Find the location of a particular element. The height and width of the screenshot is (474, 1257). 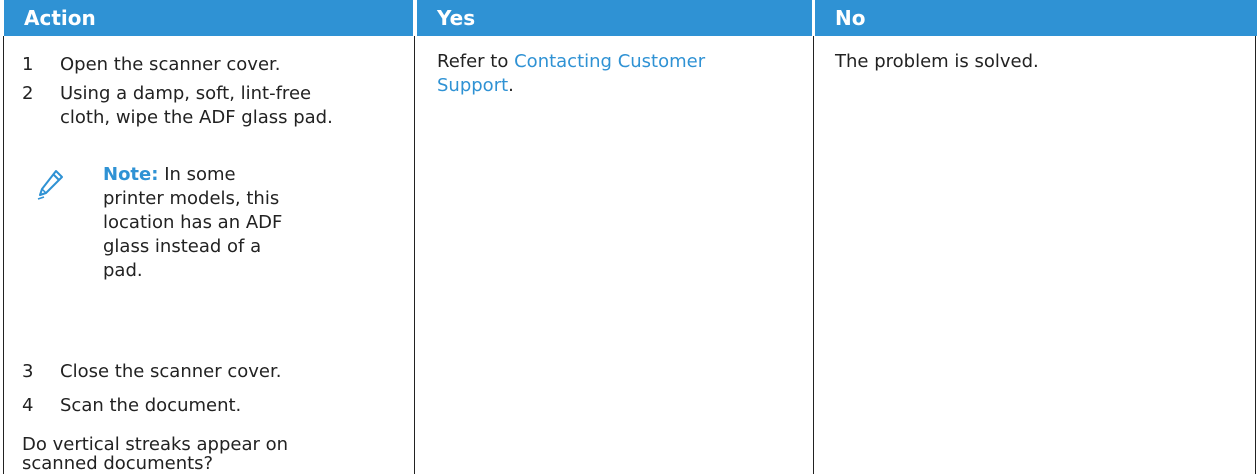

step-number: 4 is located at coordinates (28, 405).